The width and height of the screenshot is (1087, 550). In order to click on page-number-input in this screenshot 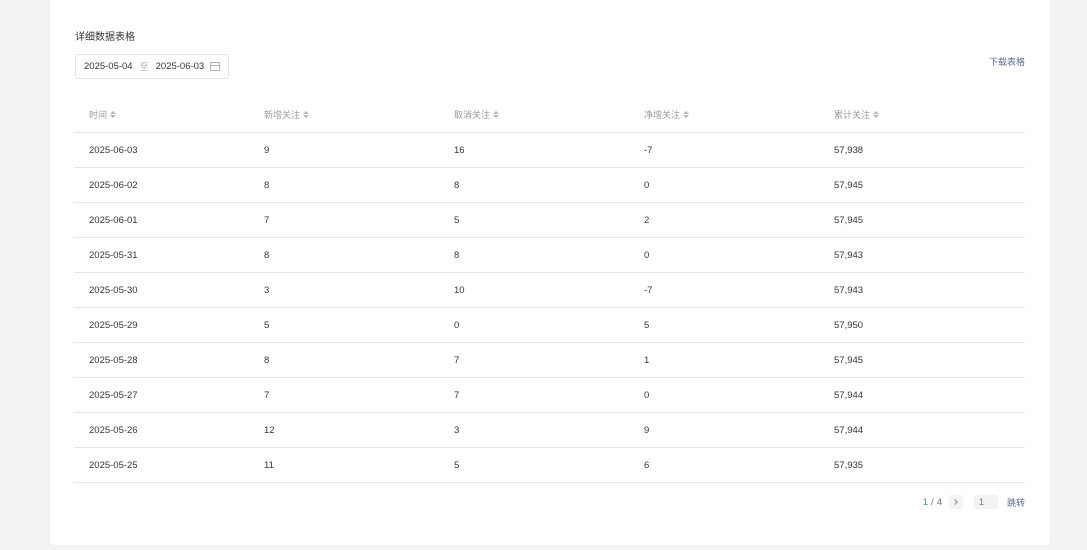, I will do `click(985, 502)`.